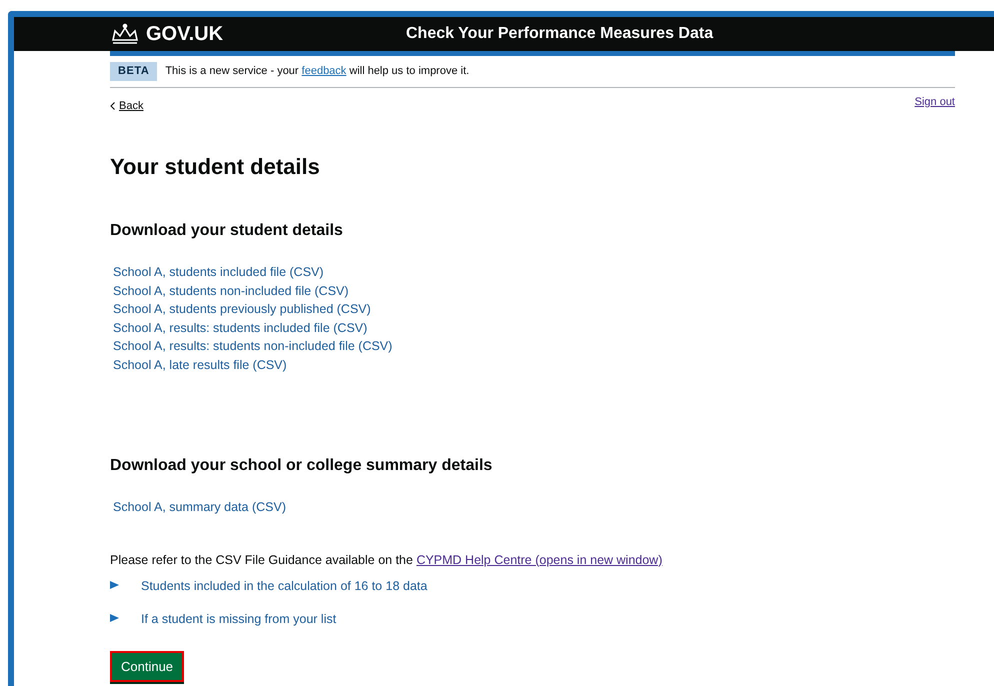 The width and height of the screenshot is (994, 686). I want to click on csv-download-link: School A, summary data (CSV), so click(534, 507).